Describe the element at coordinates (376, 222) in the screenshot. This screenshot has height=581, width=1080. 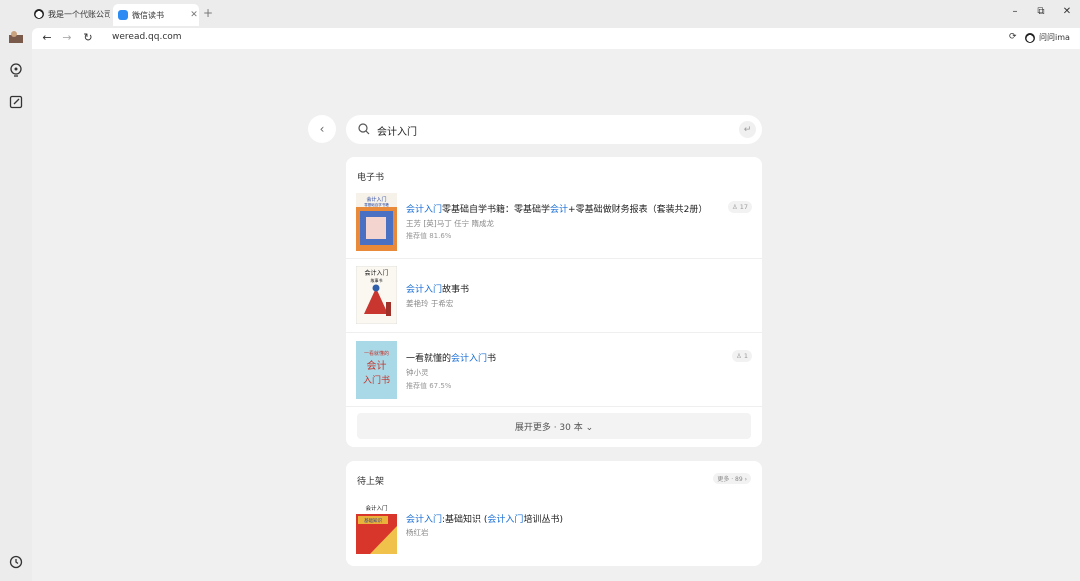
I see `book-cover: 会计入门 零基础自学书籍` at that location.